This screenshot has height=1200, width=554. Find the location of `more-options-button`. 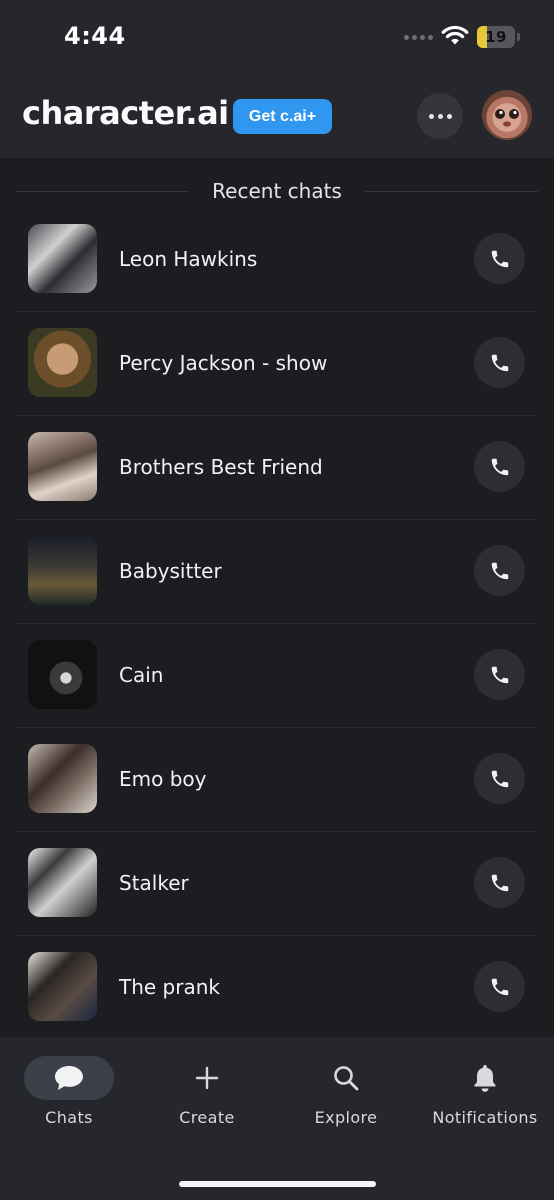

more-options-button is located at coordinates (440, 116).